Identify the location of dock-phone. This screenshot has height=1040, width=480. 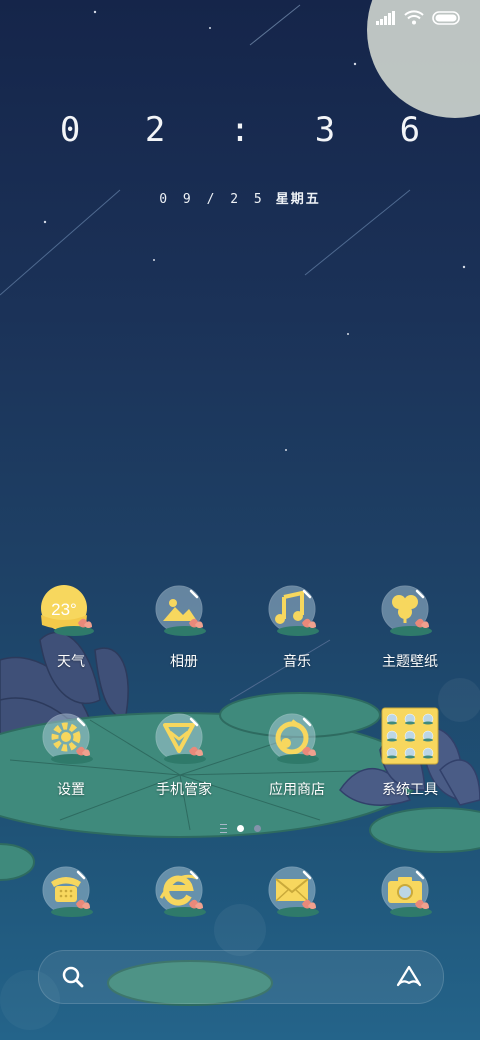
(71, 897).